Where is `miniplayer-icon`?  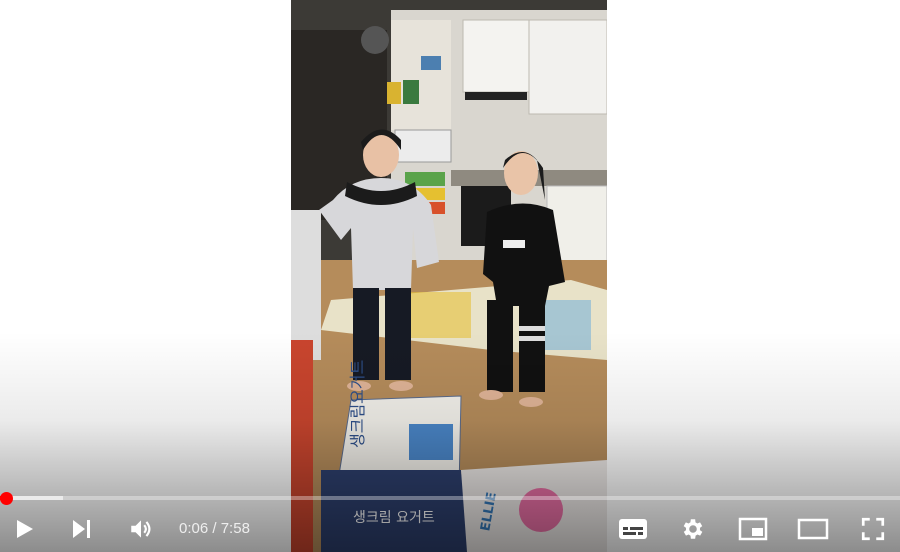
miniplayer-icon is located at coordinates (753, 529).